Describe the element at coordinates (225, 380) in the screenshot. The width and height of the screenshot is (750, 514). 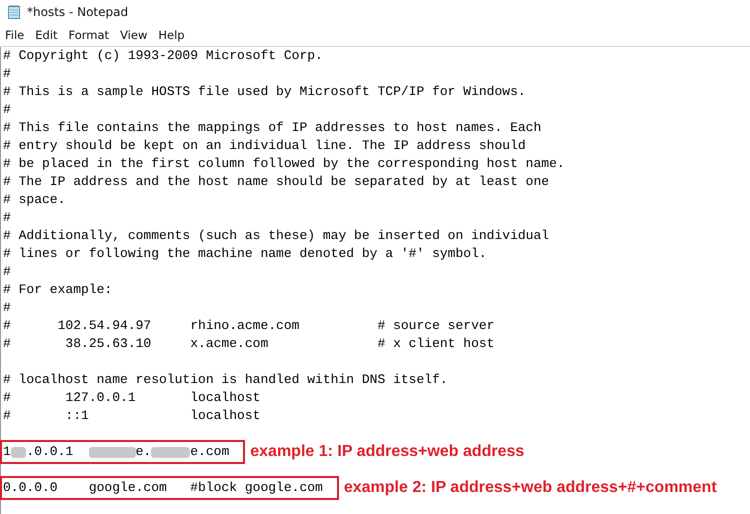
I see `code-line: # localhost name resolution is handled within DNS itself.` at that location.